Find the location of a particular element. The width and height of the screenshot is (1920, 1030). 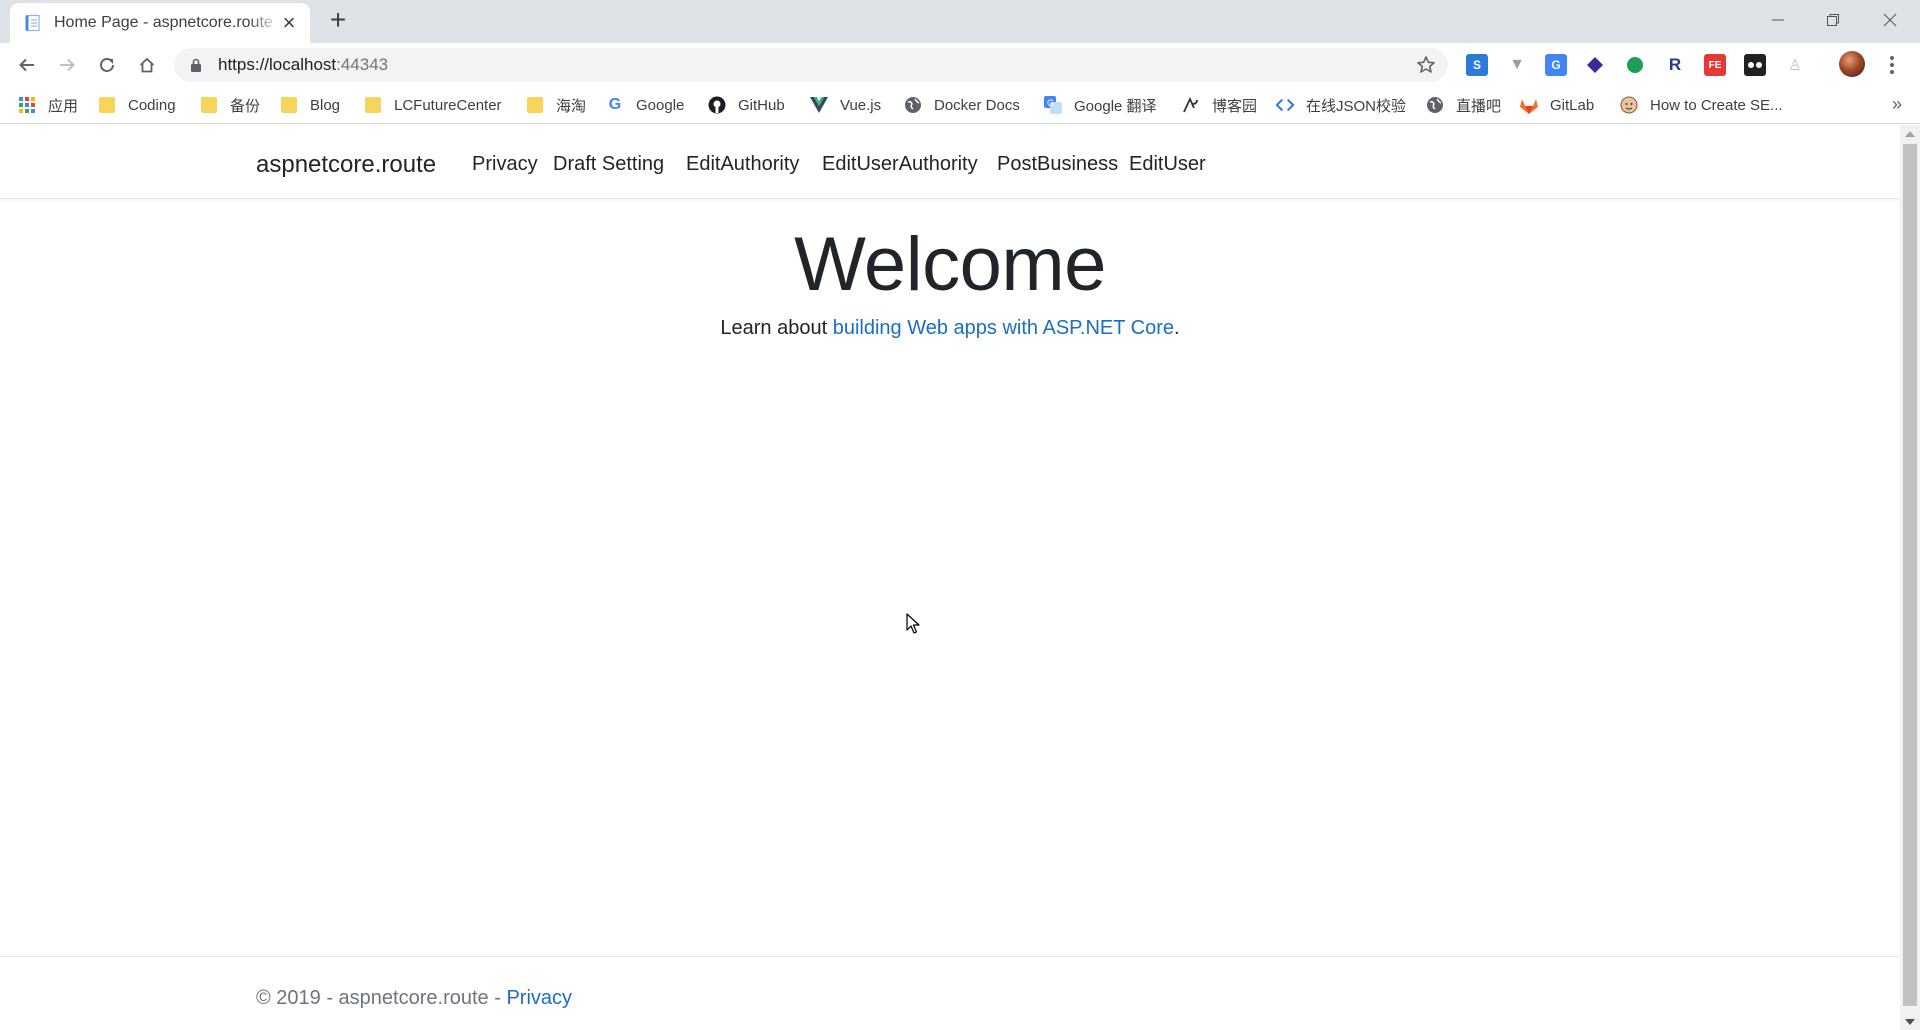

bookmark-backup: 备份 is located at coordinates (230, 105).